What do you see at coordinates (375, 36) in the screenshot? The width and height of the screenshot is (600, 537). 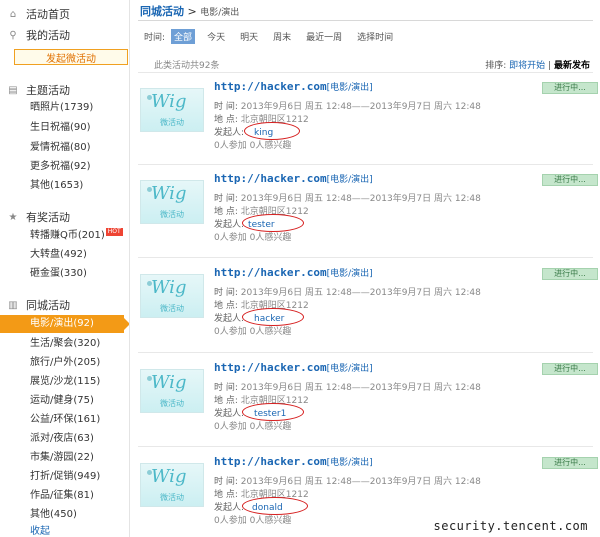 I see `filter-pick-time: 选择时间` at bounding box center [375, 36].